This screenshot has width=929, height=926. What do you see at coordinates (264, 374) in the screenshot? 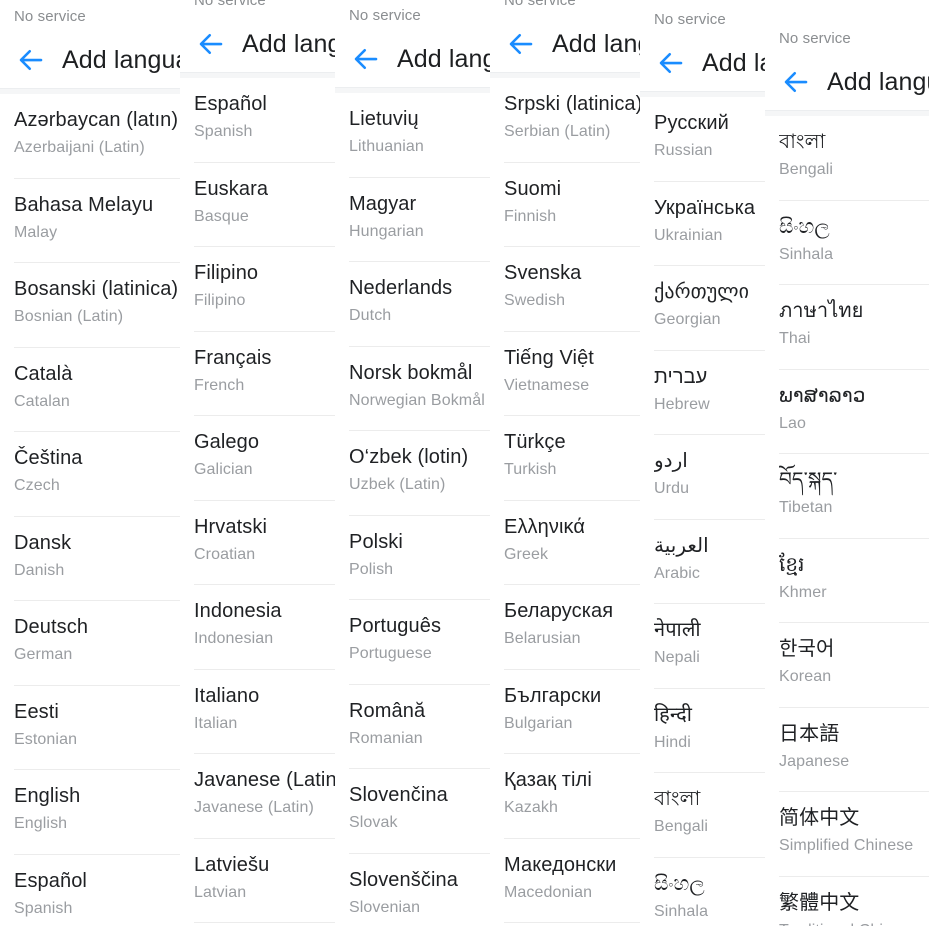
I see `language-list-item: Français French` at bounding box center [264, 374].